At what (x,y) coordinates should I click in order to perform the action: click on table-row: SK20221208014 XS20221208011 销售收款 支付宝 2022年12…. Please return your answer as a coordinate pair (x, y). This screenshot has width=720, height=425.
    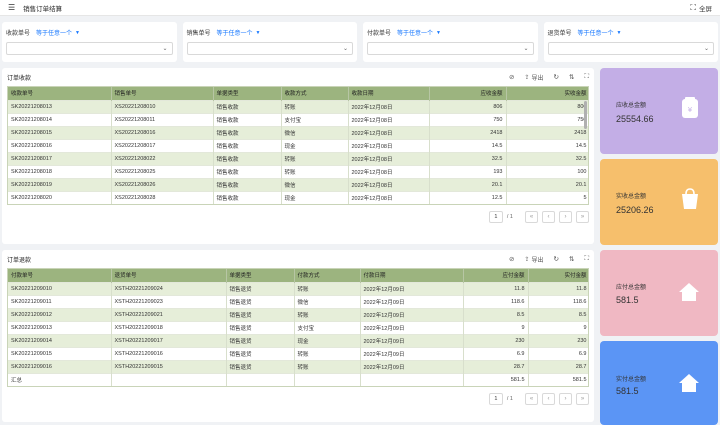
    Looking at the image, I should click on (298, 119).